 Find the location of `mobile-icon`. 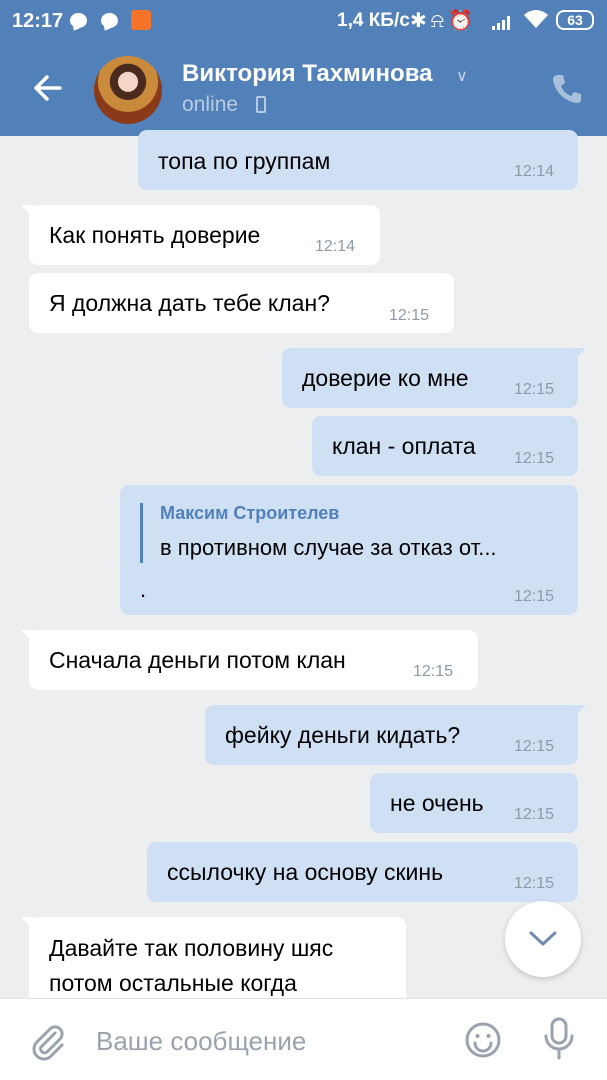

mobile-icon is located at coordinates (261, 104).